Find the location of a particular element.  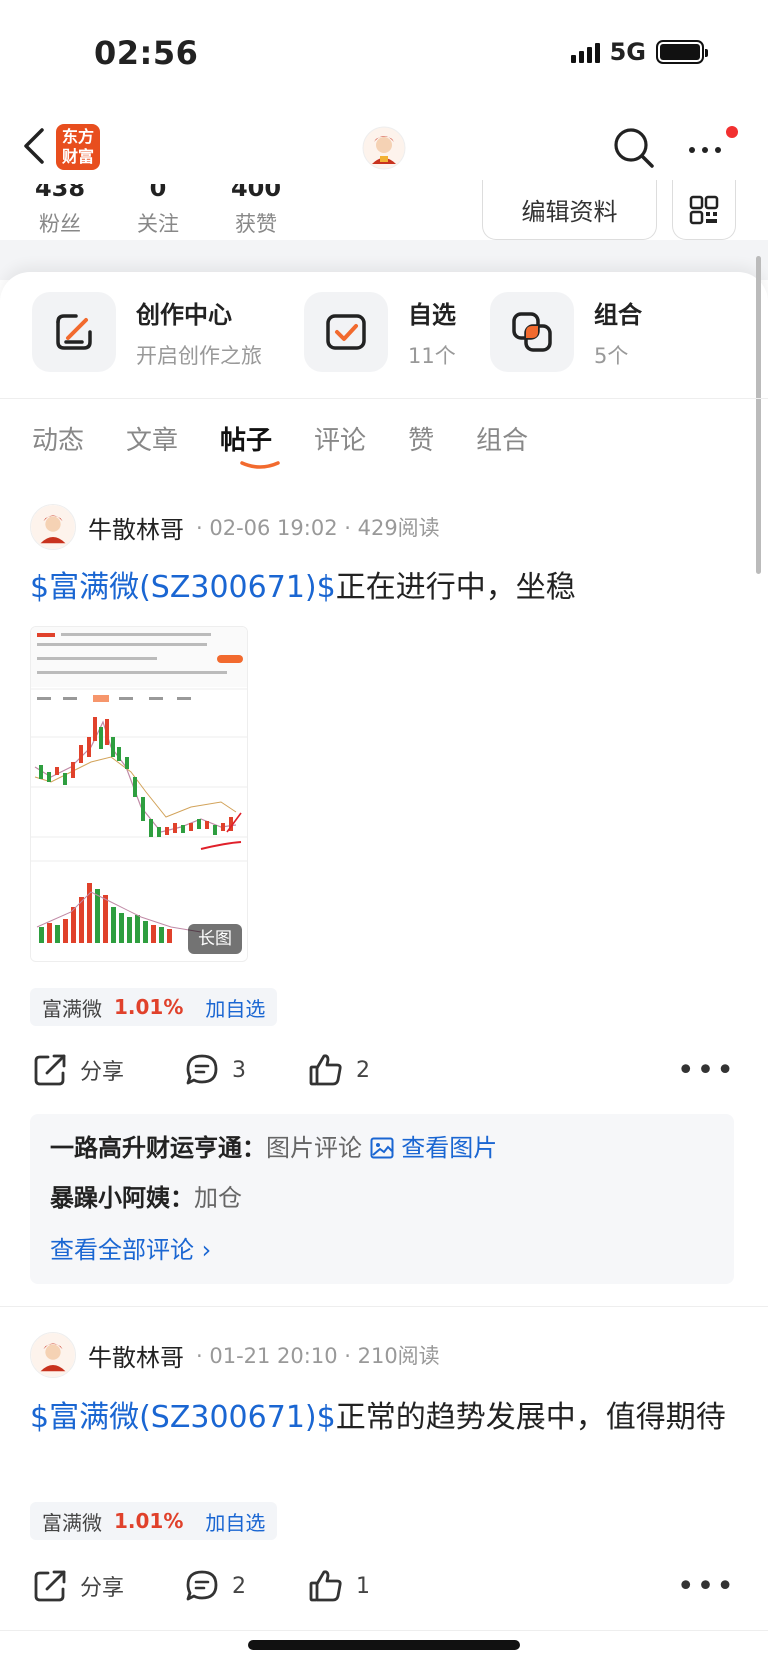

edit-profile-button: 编辑资料 is located at coordinates (569, 210).